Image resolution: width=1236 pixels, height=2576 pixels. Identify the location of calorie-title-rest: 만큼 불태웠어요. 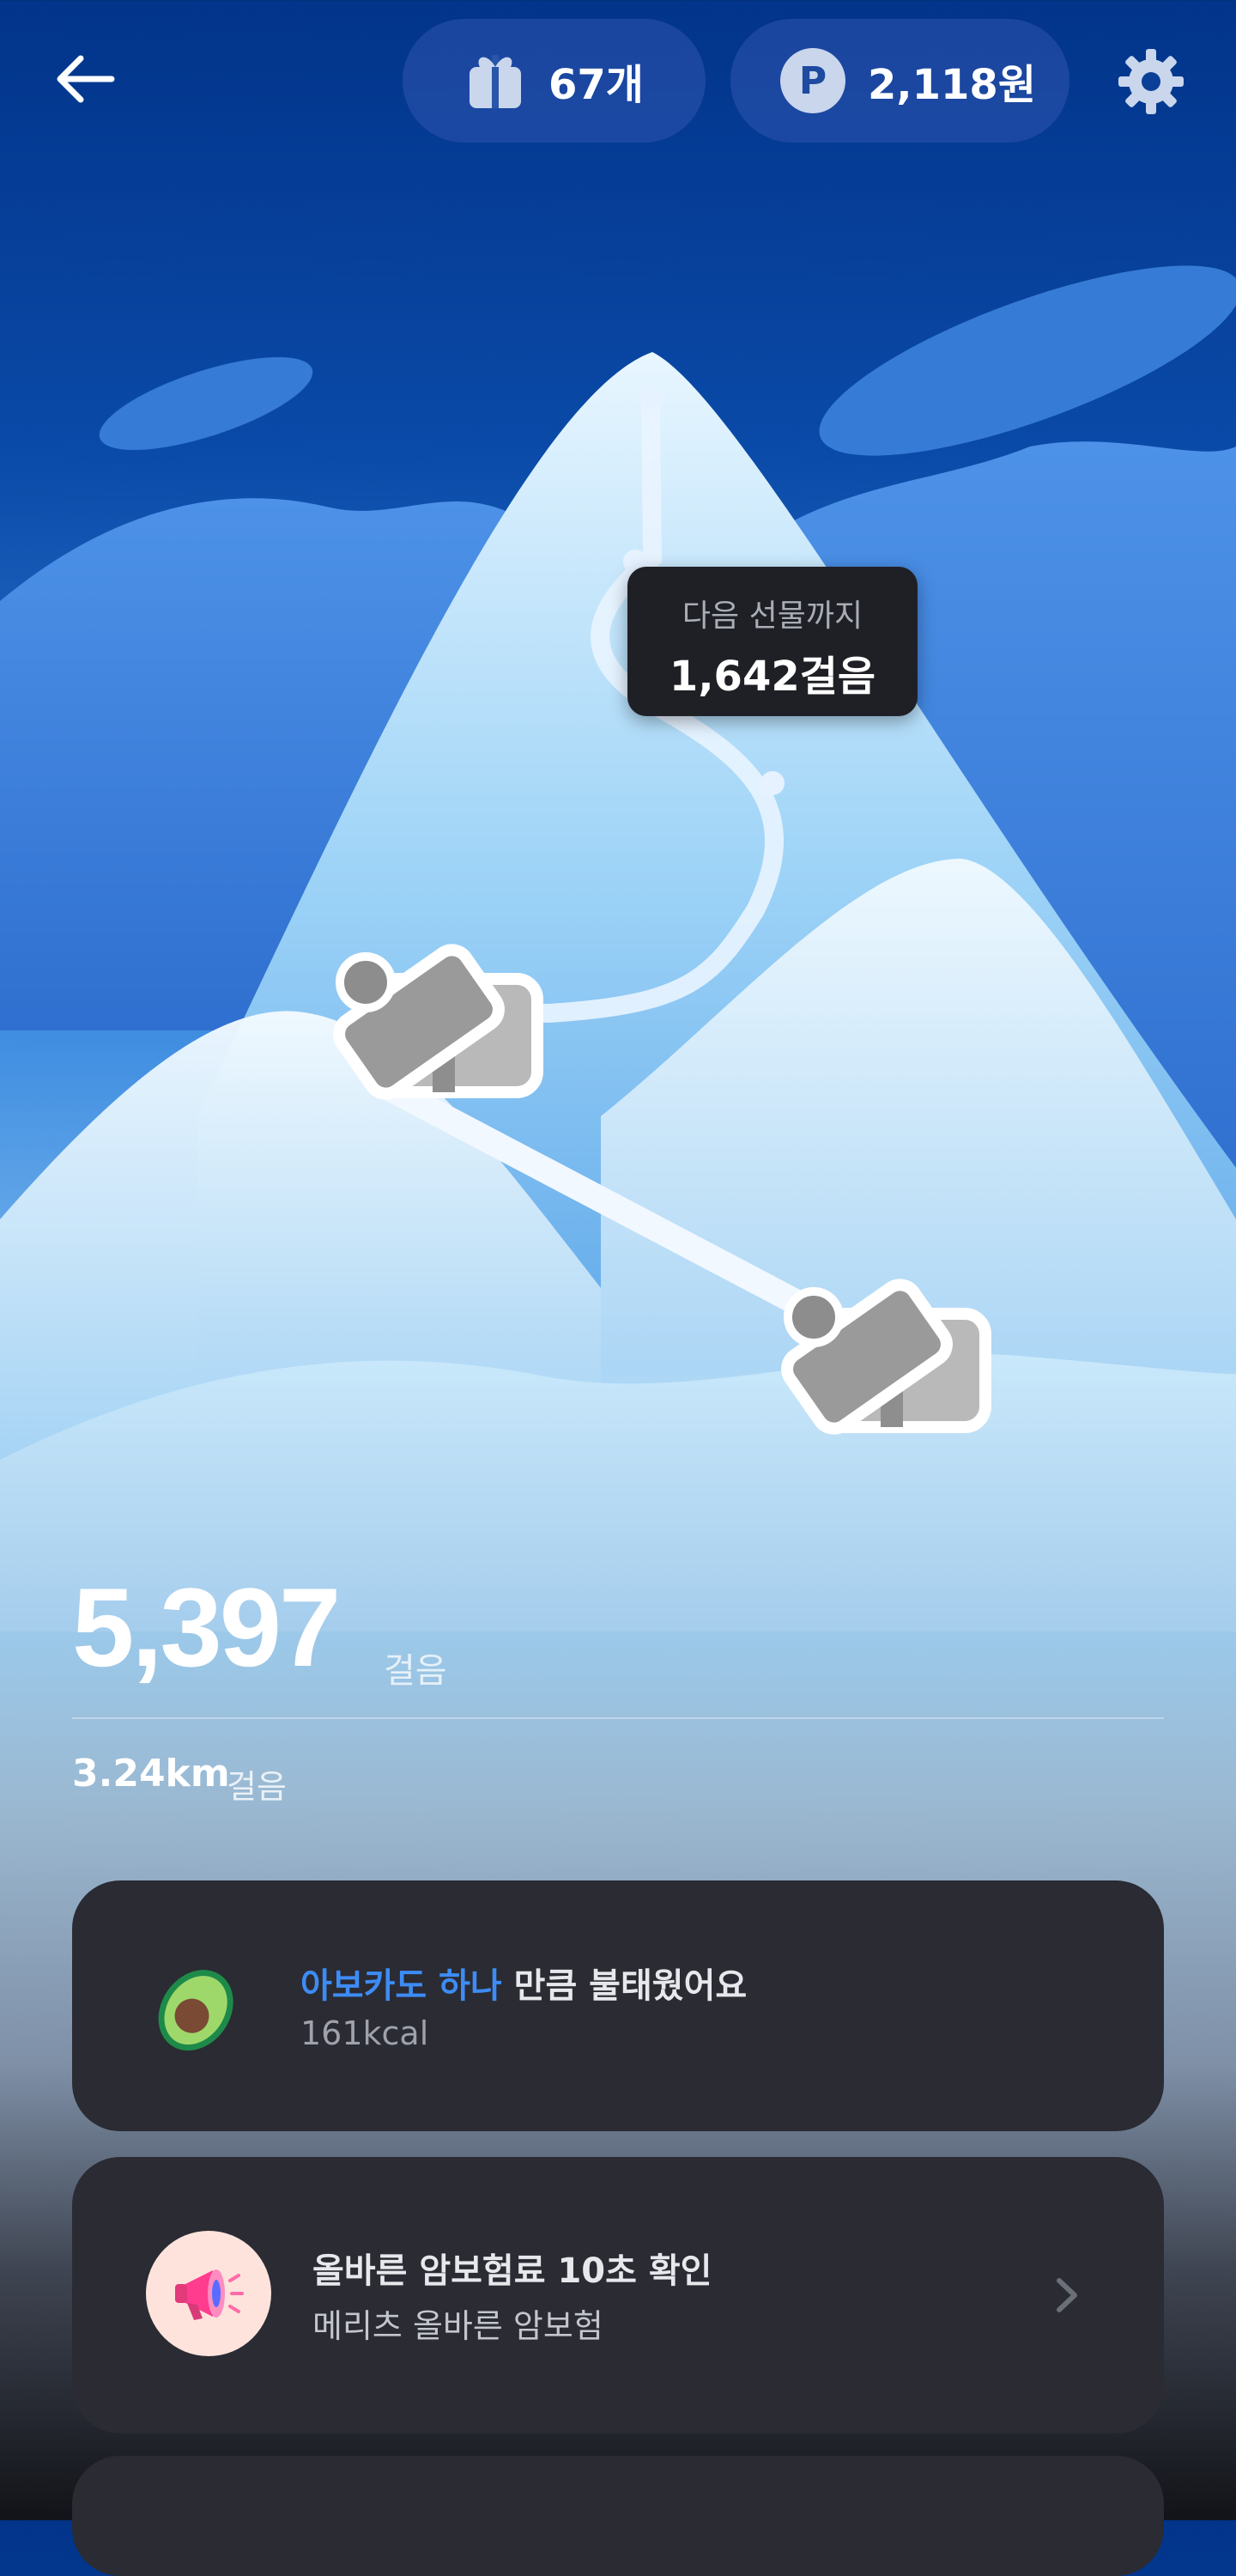
(624, 1986).